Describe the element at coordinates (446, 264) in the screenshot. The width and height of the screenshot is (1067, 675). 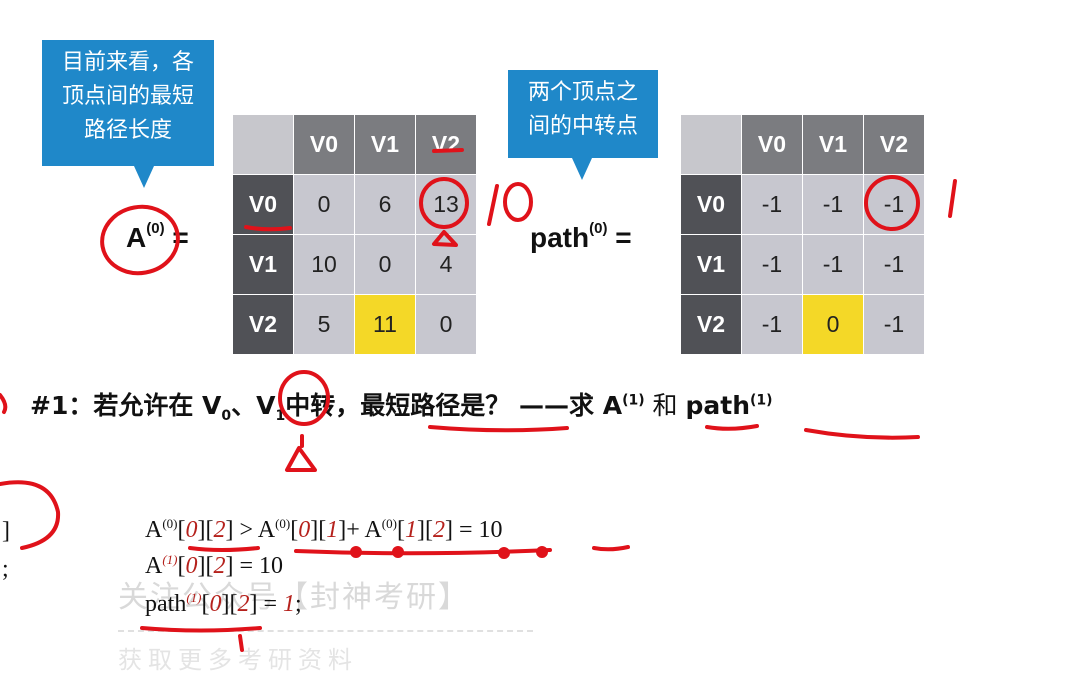
I see `matrix-cell: 4` at that location.